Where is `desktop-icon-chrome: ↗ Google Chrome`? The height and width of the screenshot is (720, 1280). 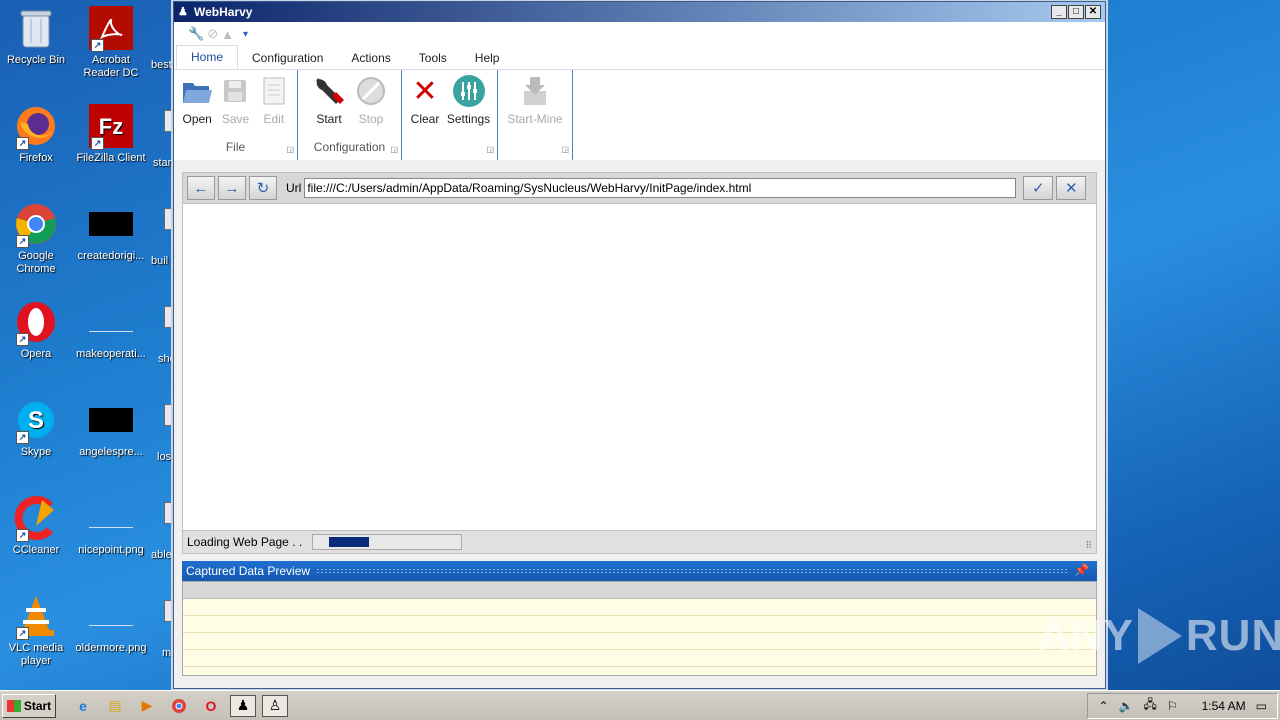 desktop-icon-chrome: ↗ Google Chrome is located at coordinates (37, 239).